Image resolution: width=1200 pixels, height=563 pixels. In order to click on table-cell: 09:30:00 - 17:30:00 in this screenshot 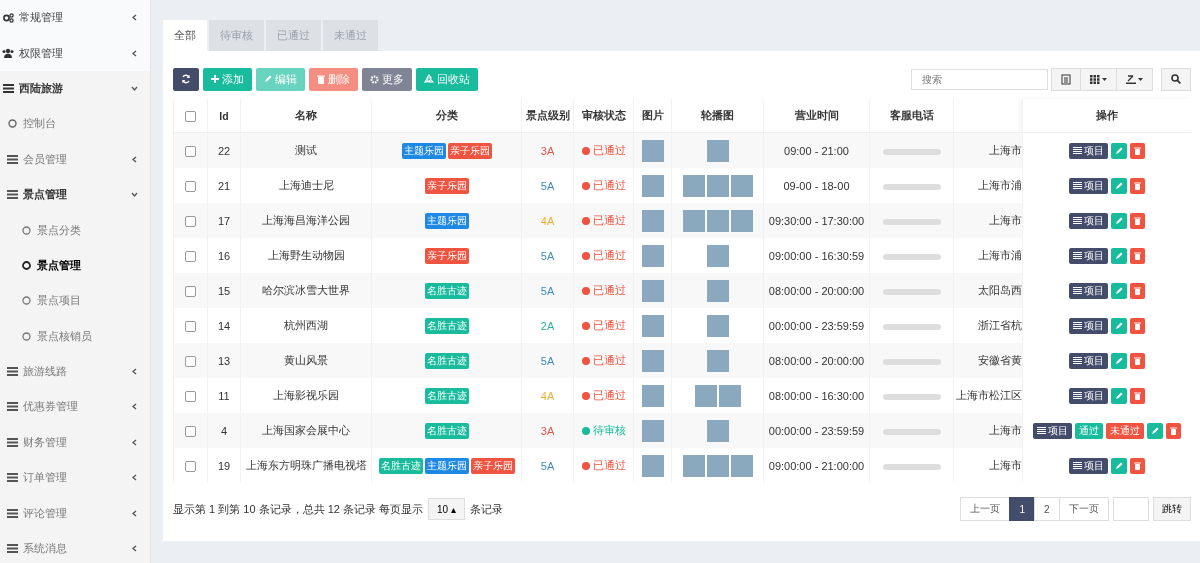, I will do `click(816, 220)`.